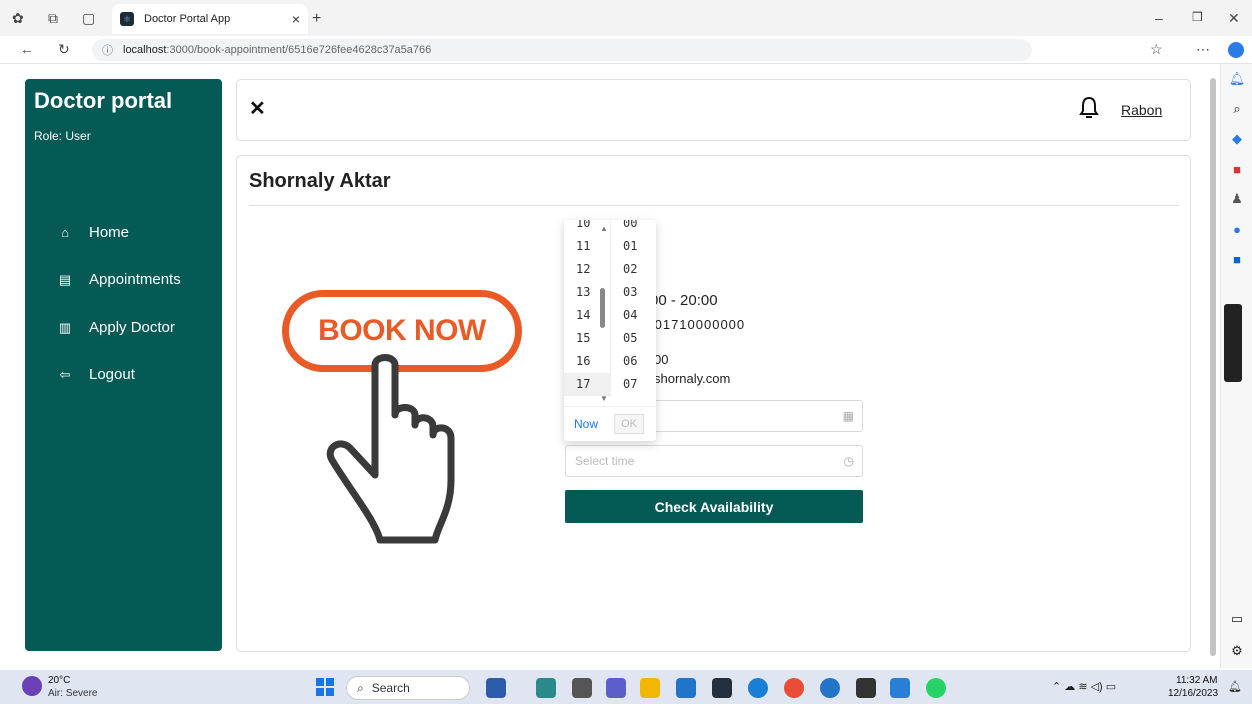  What do you see at coordinates (64, 49) in the screenshot?
I see `refresh-icon: ↻` at bounding box center [64, 49].